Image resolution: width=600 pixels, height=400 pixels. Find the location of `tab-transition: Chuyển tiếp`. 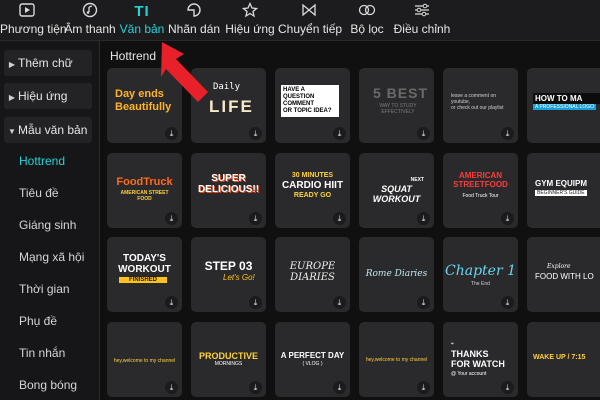

tab-transition: Chuyển tiếp is located at coordinates (310, 20).